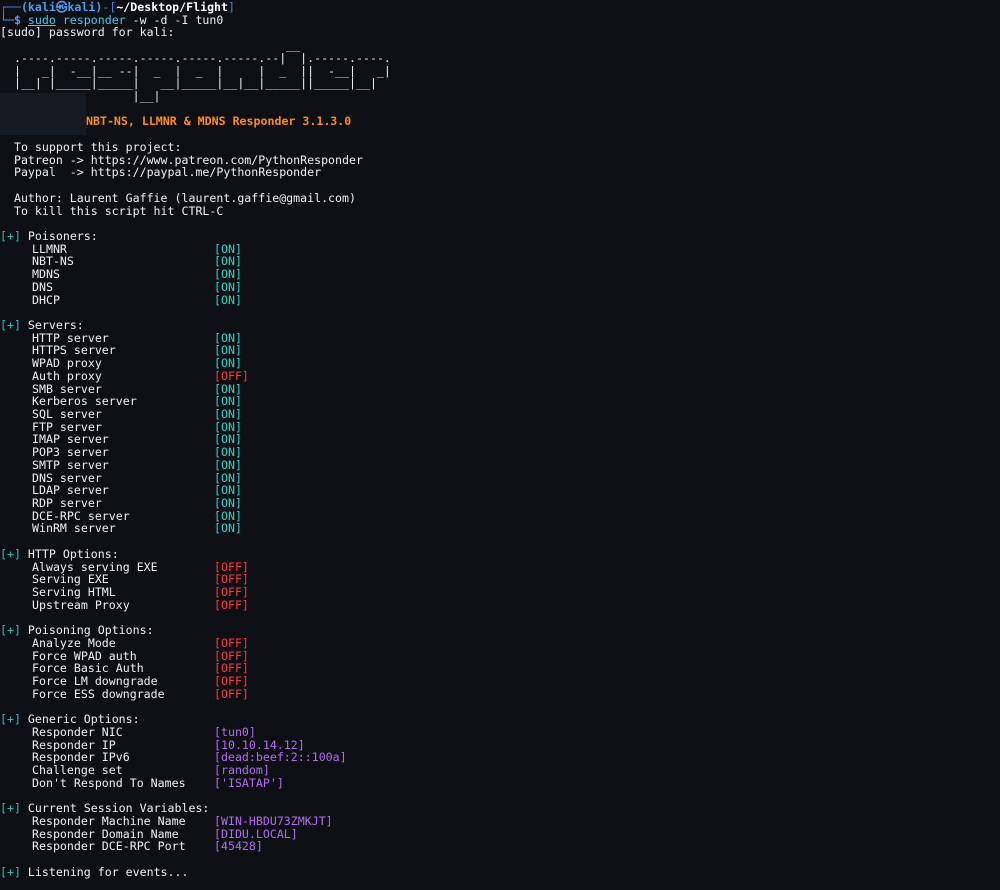 This screenshot has width=1000, height=890. I want to click on option-row: SMB server [ON], so click(500, 389).